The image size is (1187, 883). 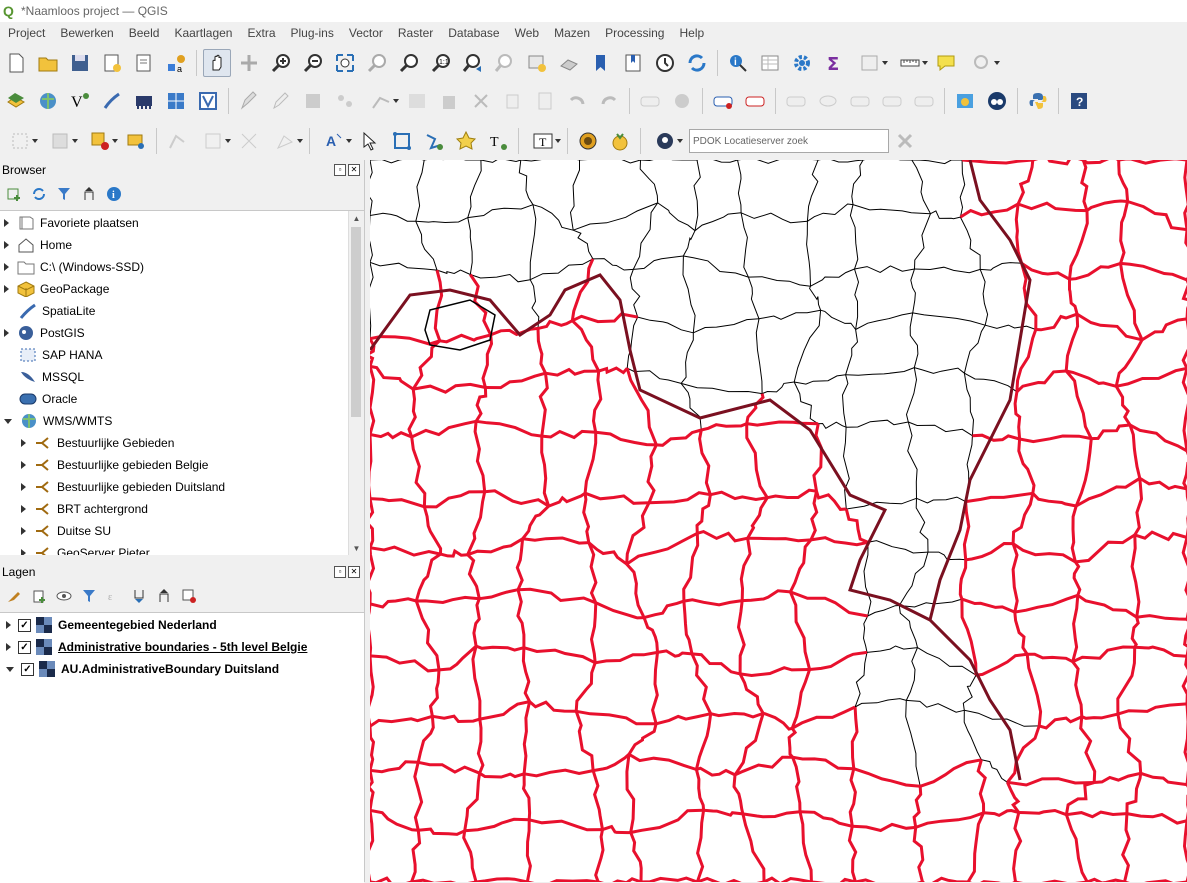 I want to click on marker-annotation-icon, so click(x=466, y=141).